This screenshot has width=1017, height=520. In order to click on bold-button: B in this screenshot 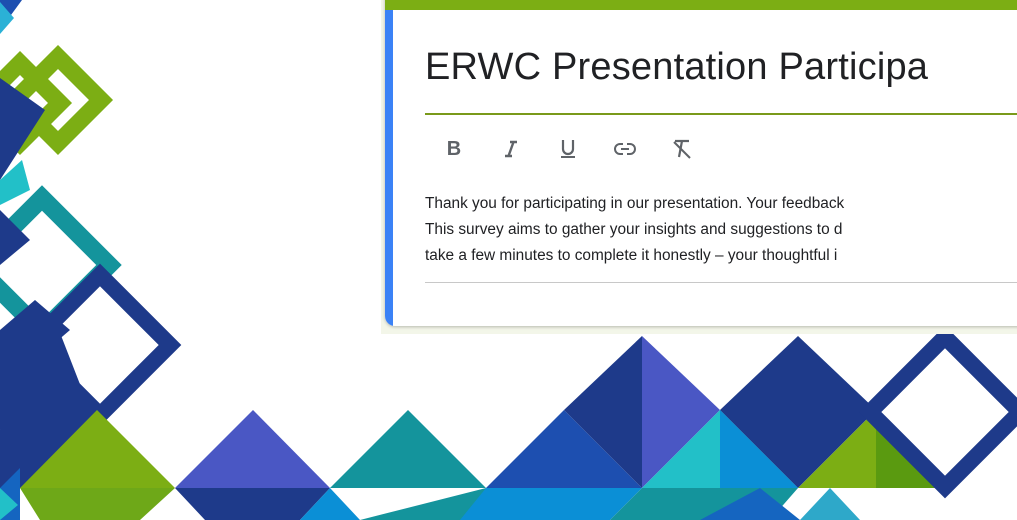, I will do `click(454, 149)`.